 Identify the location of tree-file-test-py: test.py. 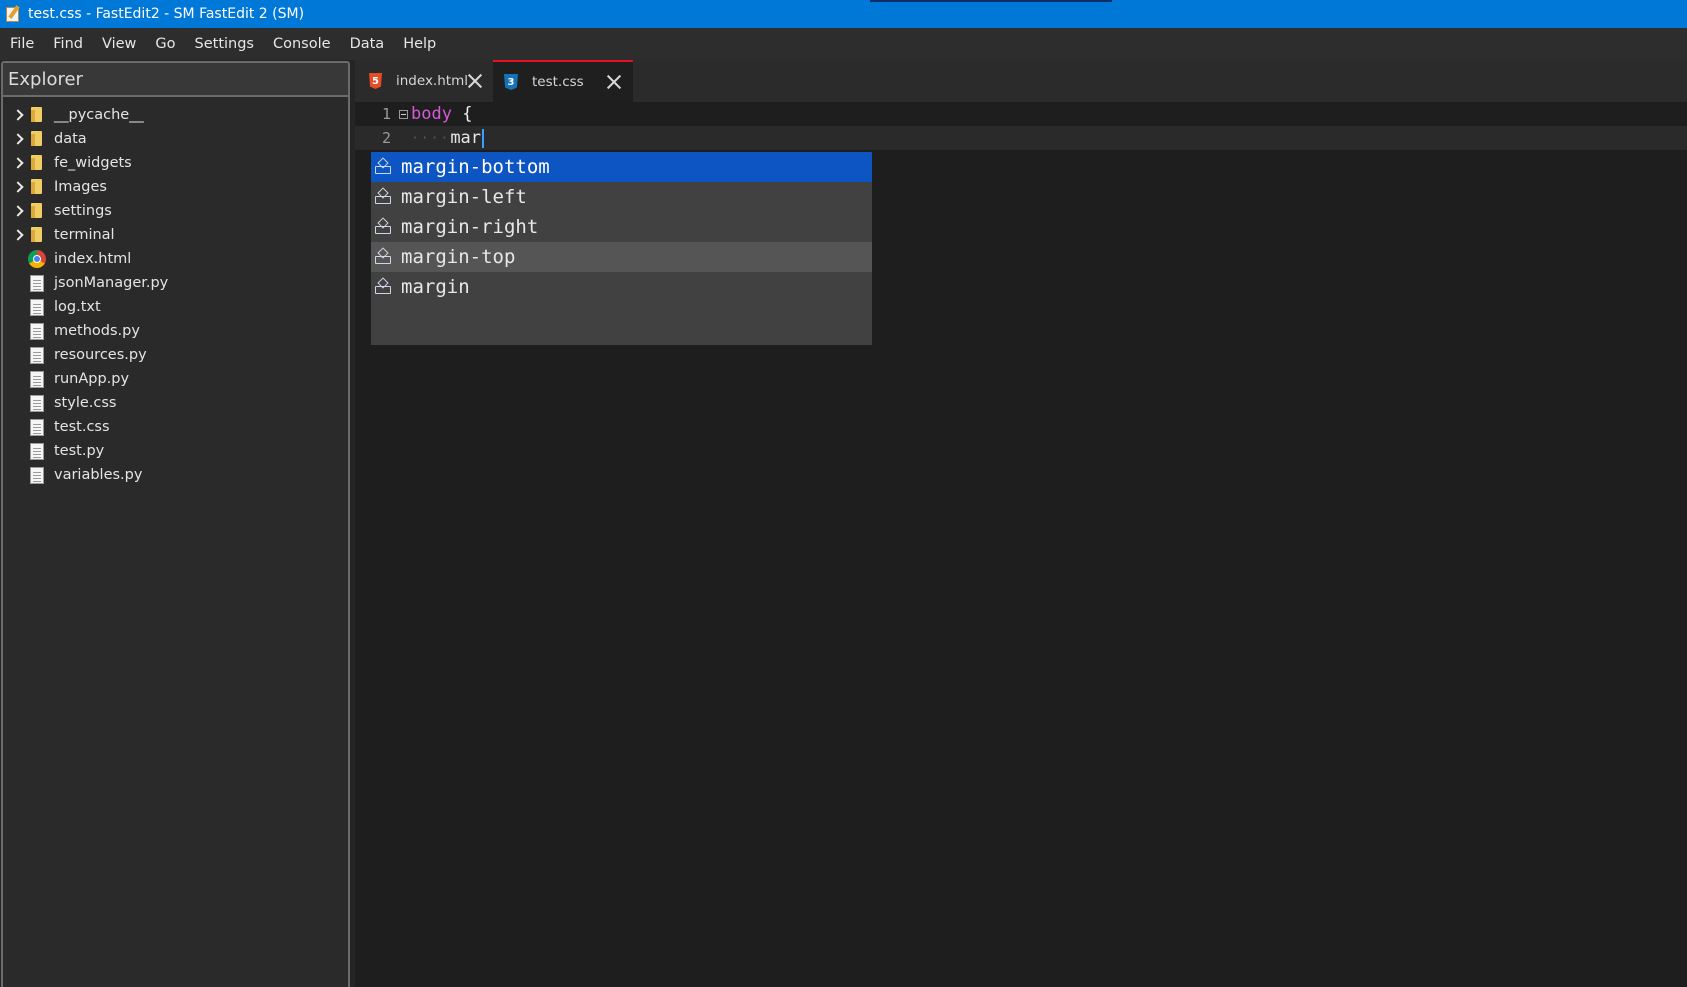
(175, 451).